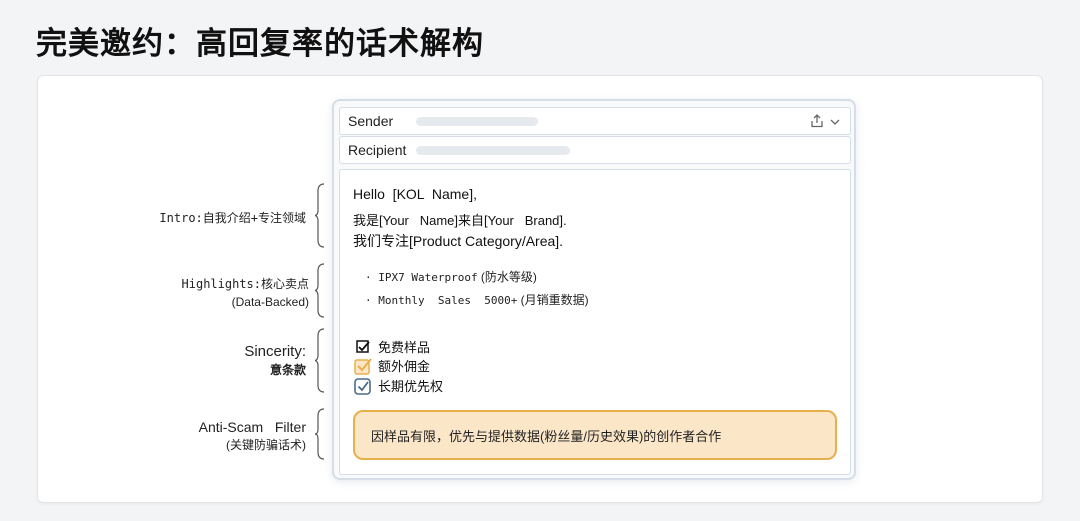 Image resolution: width=1080 pixels, height=521 pixels. What do you see at coordinates (817, 122) in the screenshot?
I see `share-icon` at bounding box center [817, 122].